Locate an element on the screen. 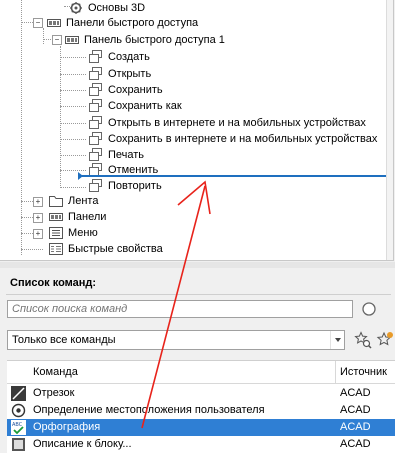  new-command-star-icon is located at coordinates (385, 340).